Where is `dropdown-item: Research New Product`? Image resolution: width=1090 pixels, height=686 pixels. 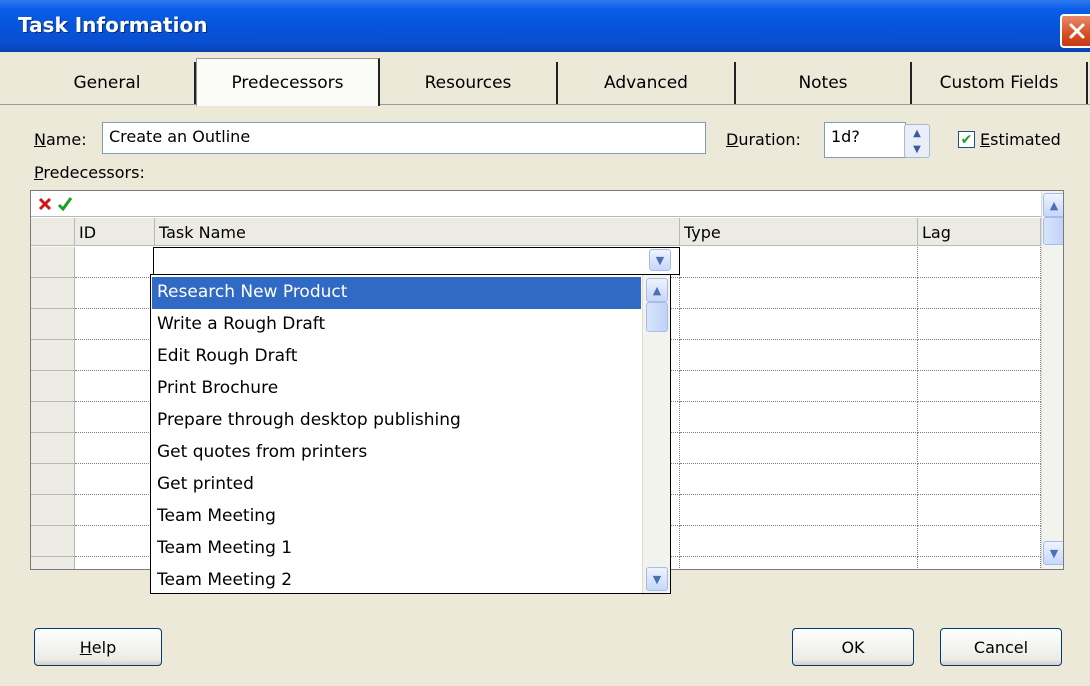 dropdown-item: Research New Product is located at coordinates (396, 293).